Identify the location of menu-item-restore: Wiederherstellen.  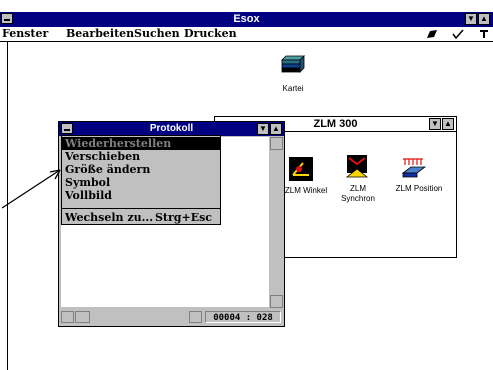
(141, 143).